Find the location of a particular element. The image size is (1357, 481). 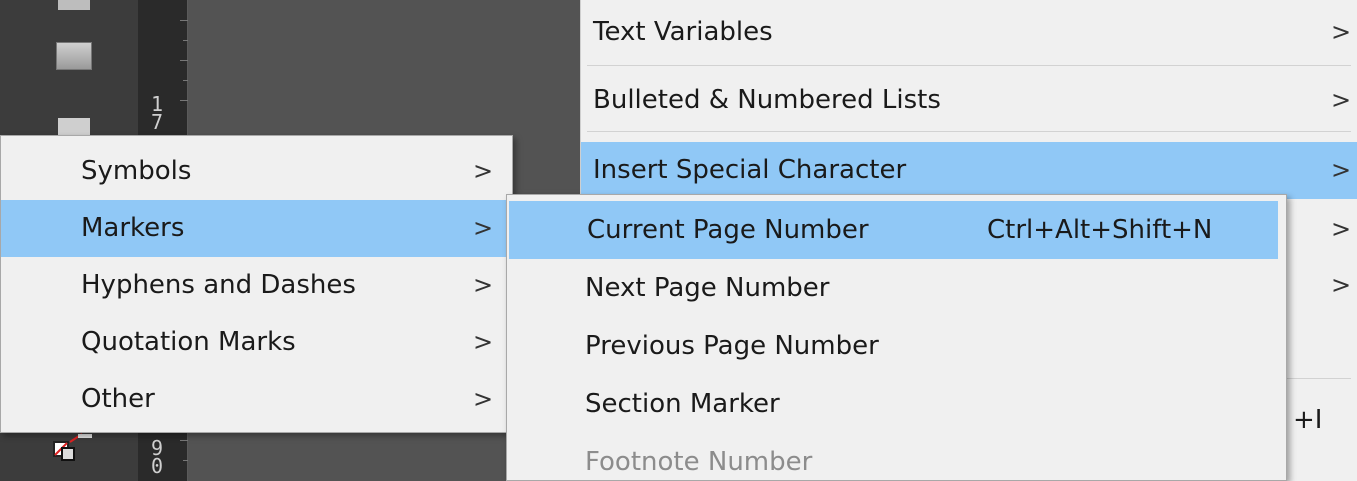

menu-item-text-variables: Text Variables > is located at coordinates (969, 32).